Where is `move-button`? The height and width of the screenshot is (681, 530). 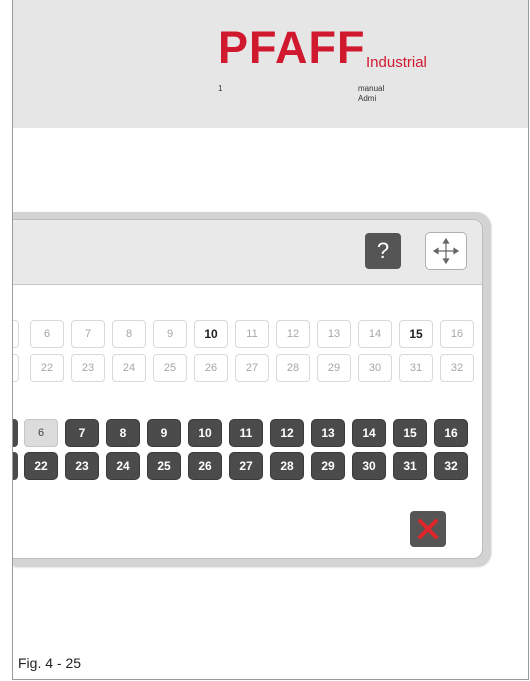
move-button is located at coordinates (446, 251).